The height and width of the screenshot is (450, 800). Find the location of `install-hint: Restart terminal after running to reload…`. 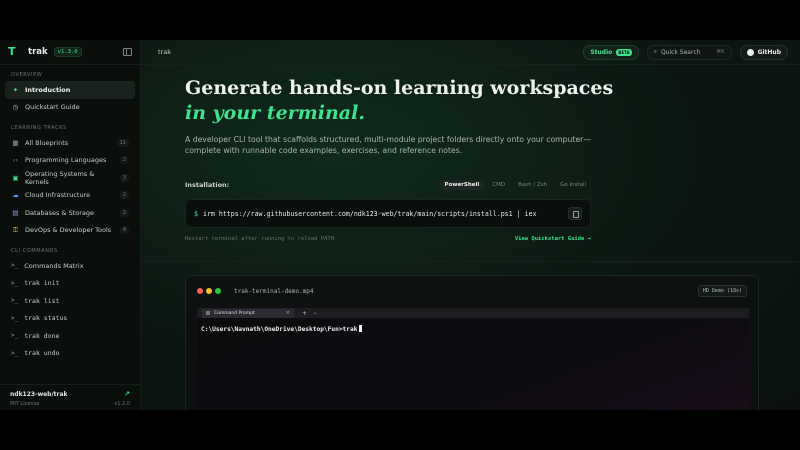

install-hint: Restart terminal after running to reload… is located at coordinates (260, 239).